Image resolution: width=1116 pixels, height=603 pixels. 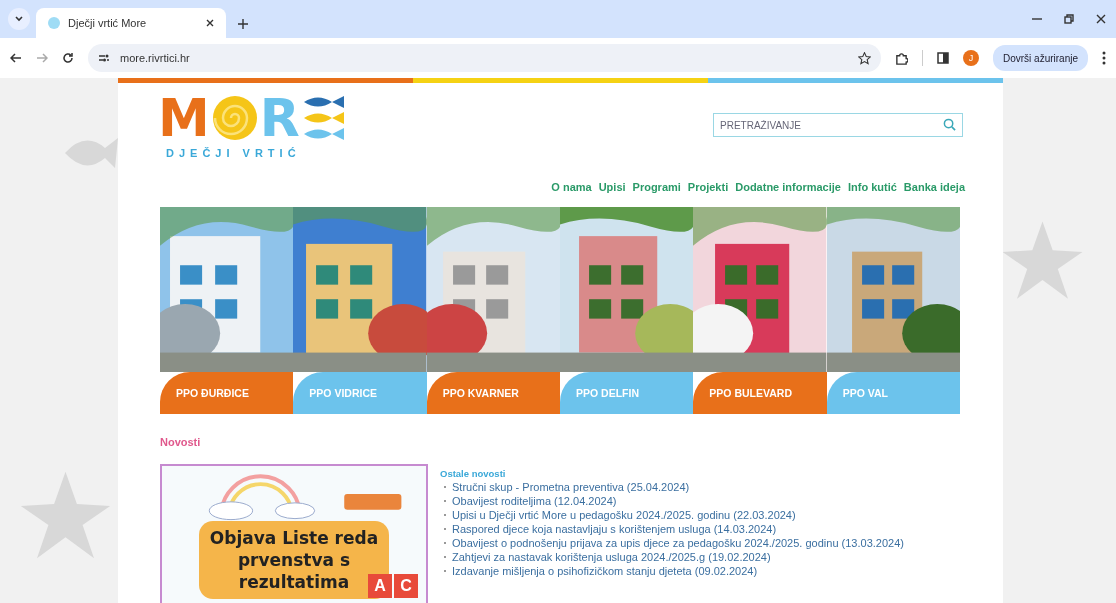 What do you see at coordinates (864, 58) in the screenshot?
I see `star-icon` at bounding box center [864, 58].